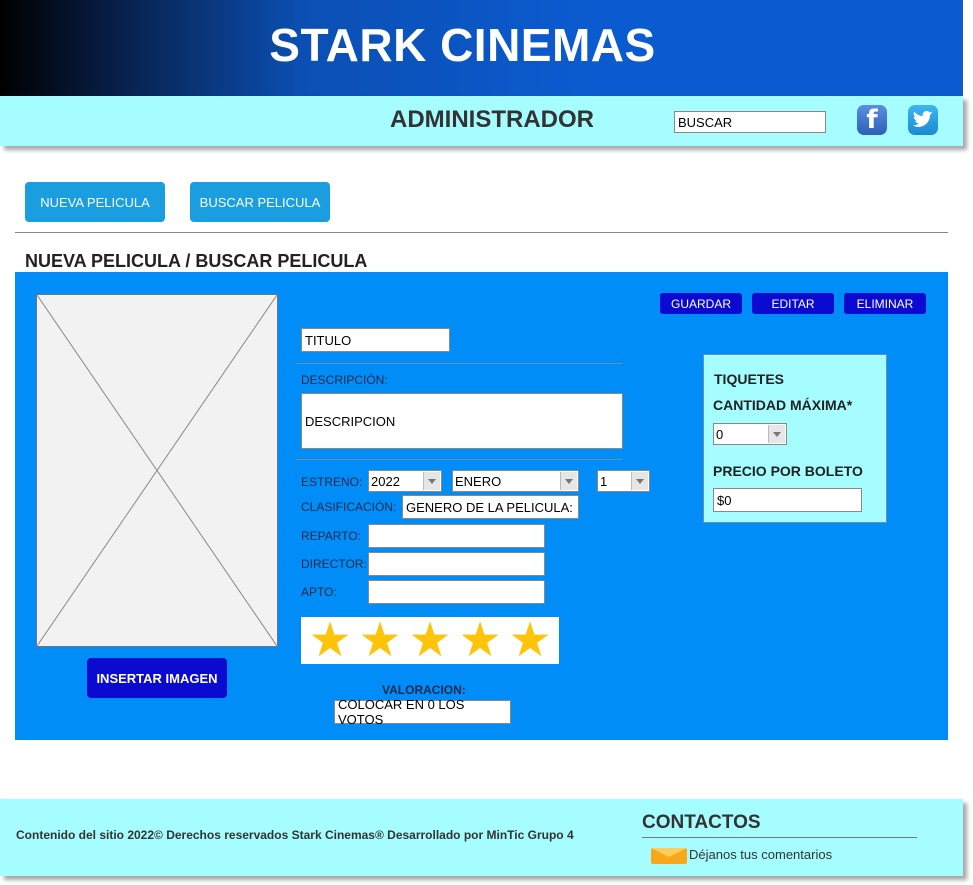 The height and width of the screenshot is (885, 973). Describe the element at coordinates (456, 536) in the screenshot. I see `cast-input` at that location.